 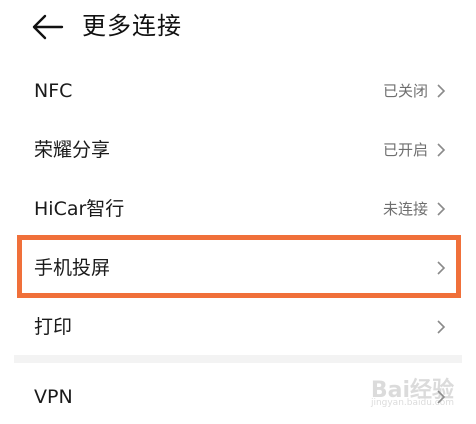 What do you see at coordinates (238, 30) in the screenshot?
I see `header: 更多连接` at bounding box center [238, 30].